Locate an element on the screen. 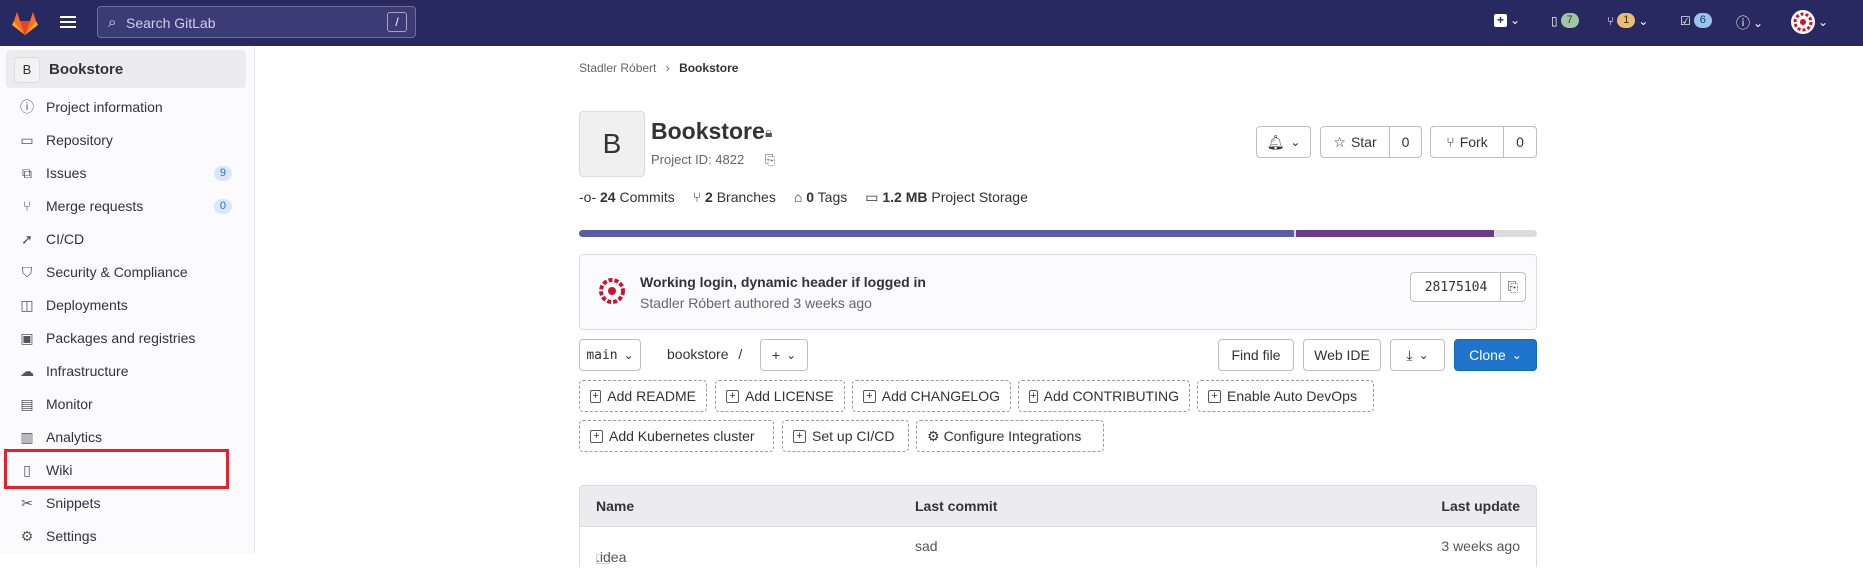 The image size is (1863, 573). sidebar-item-deployments: ◫ Deployments is located at coordinates (126, 305).